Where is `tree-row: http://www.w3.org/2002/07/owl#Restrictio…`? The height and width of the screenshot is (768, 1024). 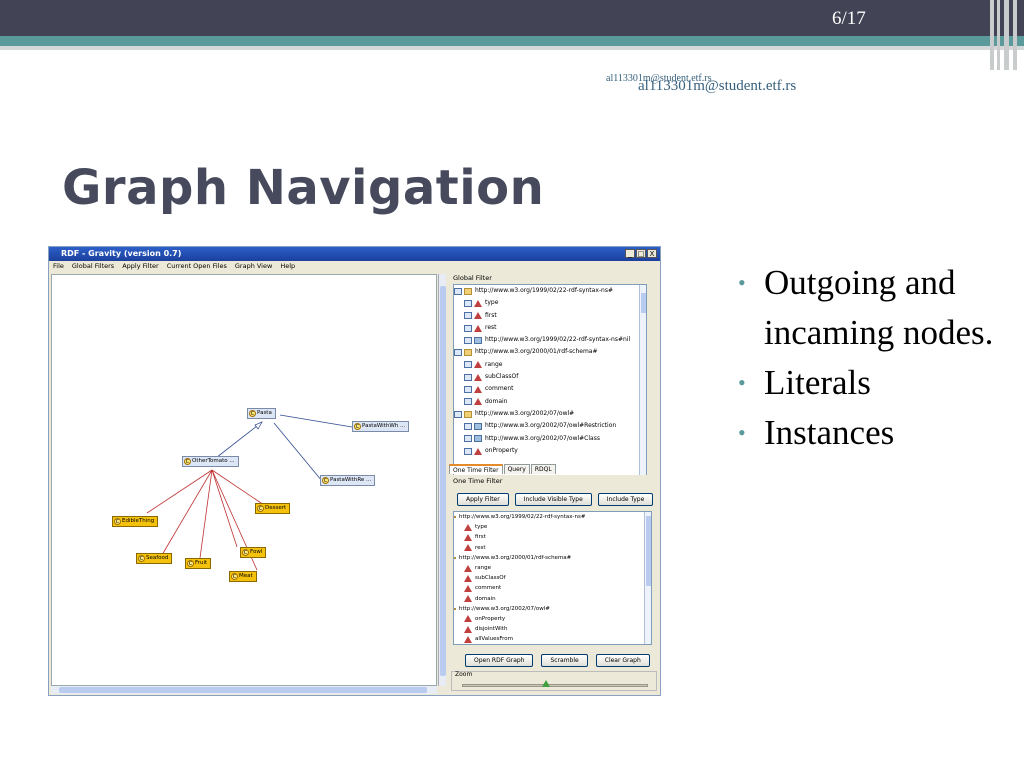 tree-row: http://www.w3.org/2002/07/owl#Restrictio… is located at coordinates (550, 426).